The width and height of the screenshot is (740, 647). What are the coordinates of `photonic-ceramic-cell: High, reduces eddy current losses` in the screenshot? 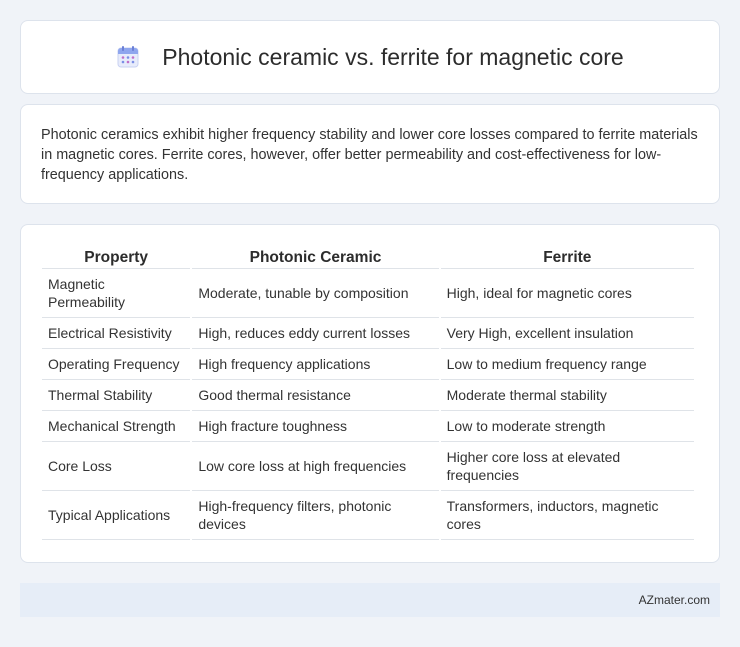 It's located at (315, 333).